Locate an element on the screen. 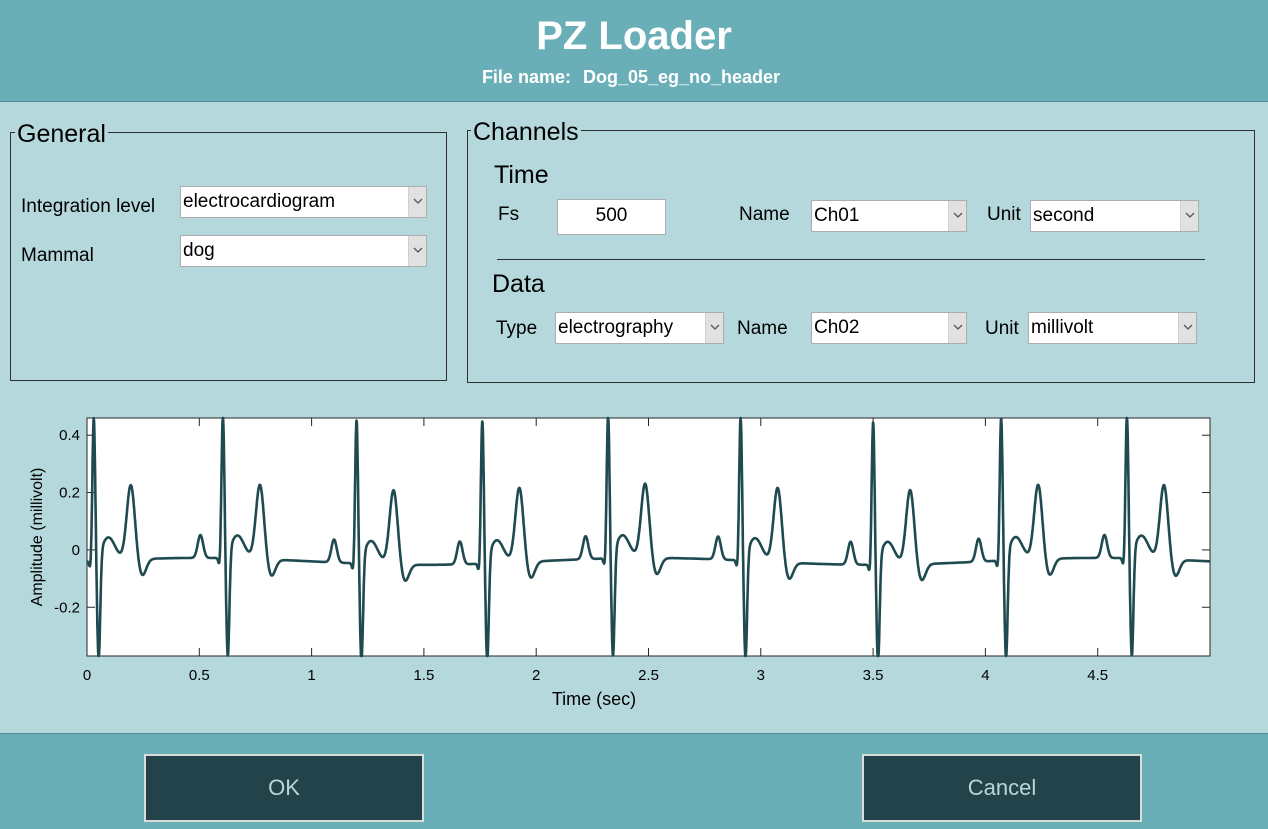 The height and width of the screenshot is (829, 1268). x-tick-label: 4 is located at coordinates (985, 675).